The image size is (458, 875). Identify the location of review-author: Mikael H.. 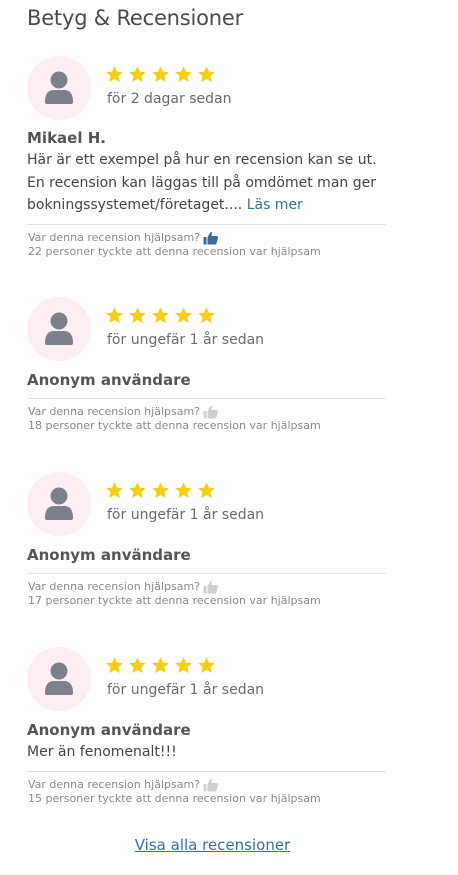
(66, 138).